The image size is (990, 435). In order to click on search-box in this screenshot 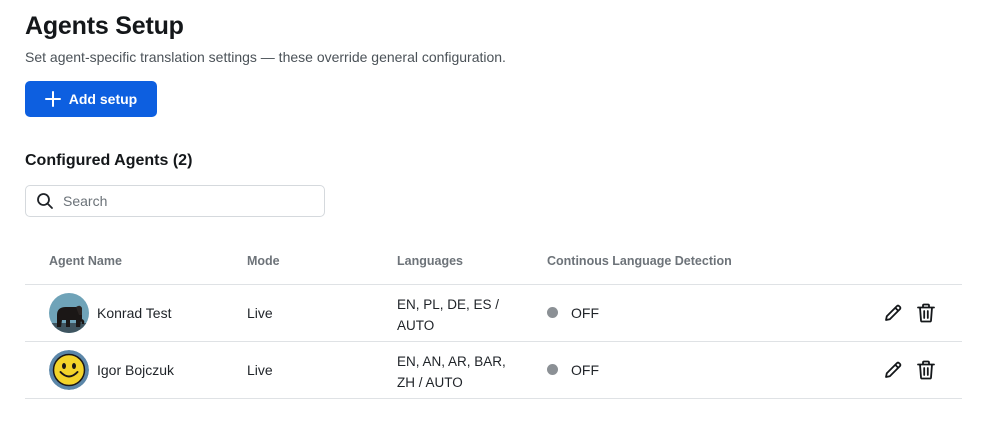, I will do `click(175, 201)`.